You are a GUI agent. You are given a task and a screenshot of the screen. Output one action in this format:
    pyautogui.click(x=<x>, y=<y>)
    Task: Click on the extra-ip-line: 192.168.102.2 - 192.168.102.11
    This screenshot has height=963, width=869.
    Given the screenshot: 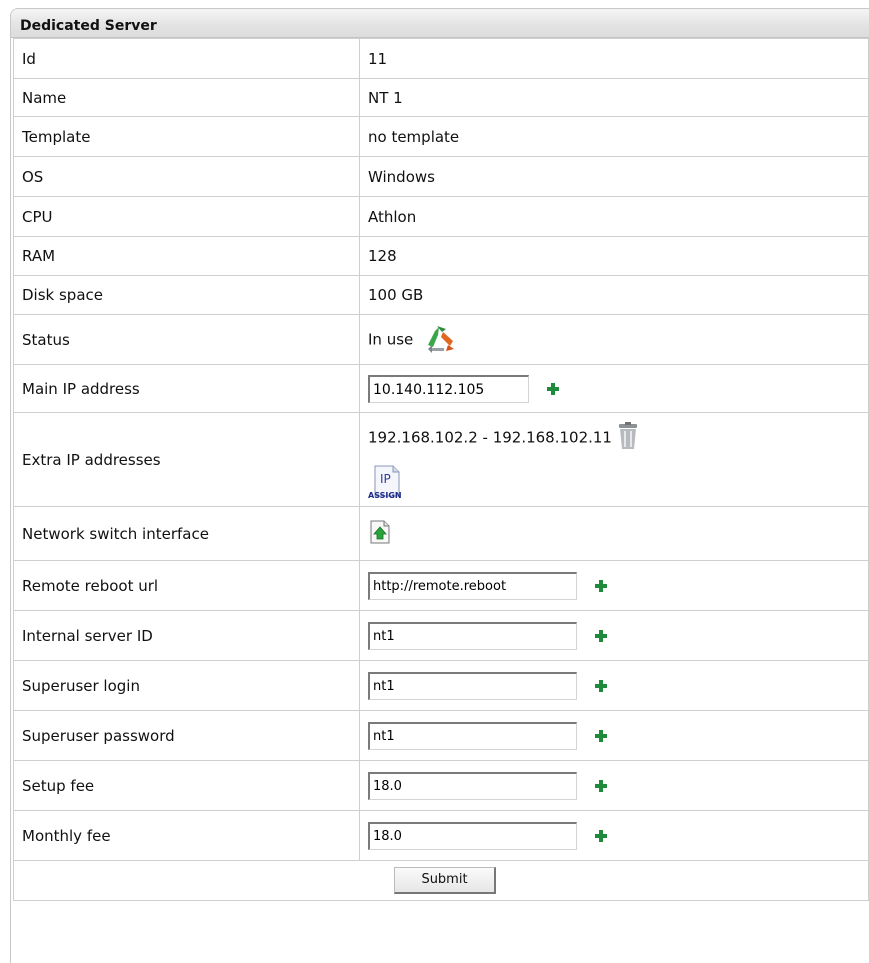 What is the action you would take?
    pyautogui.click(x=618, y=437)
    